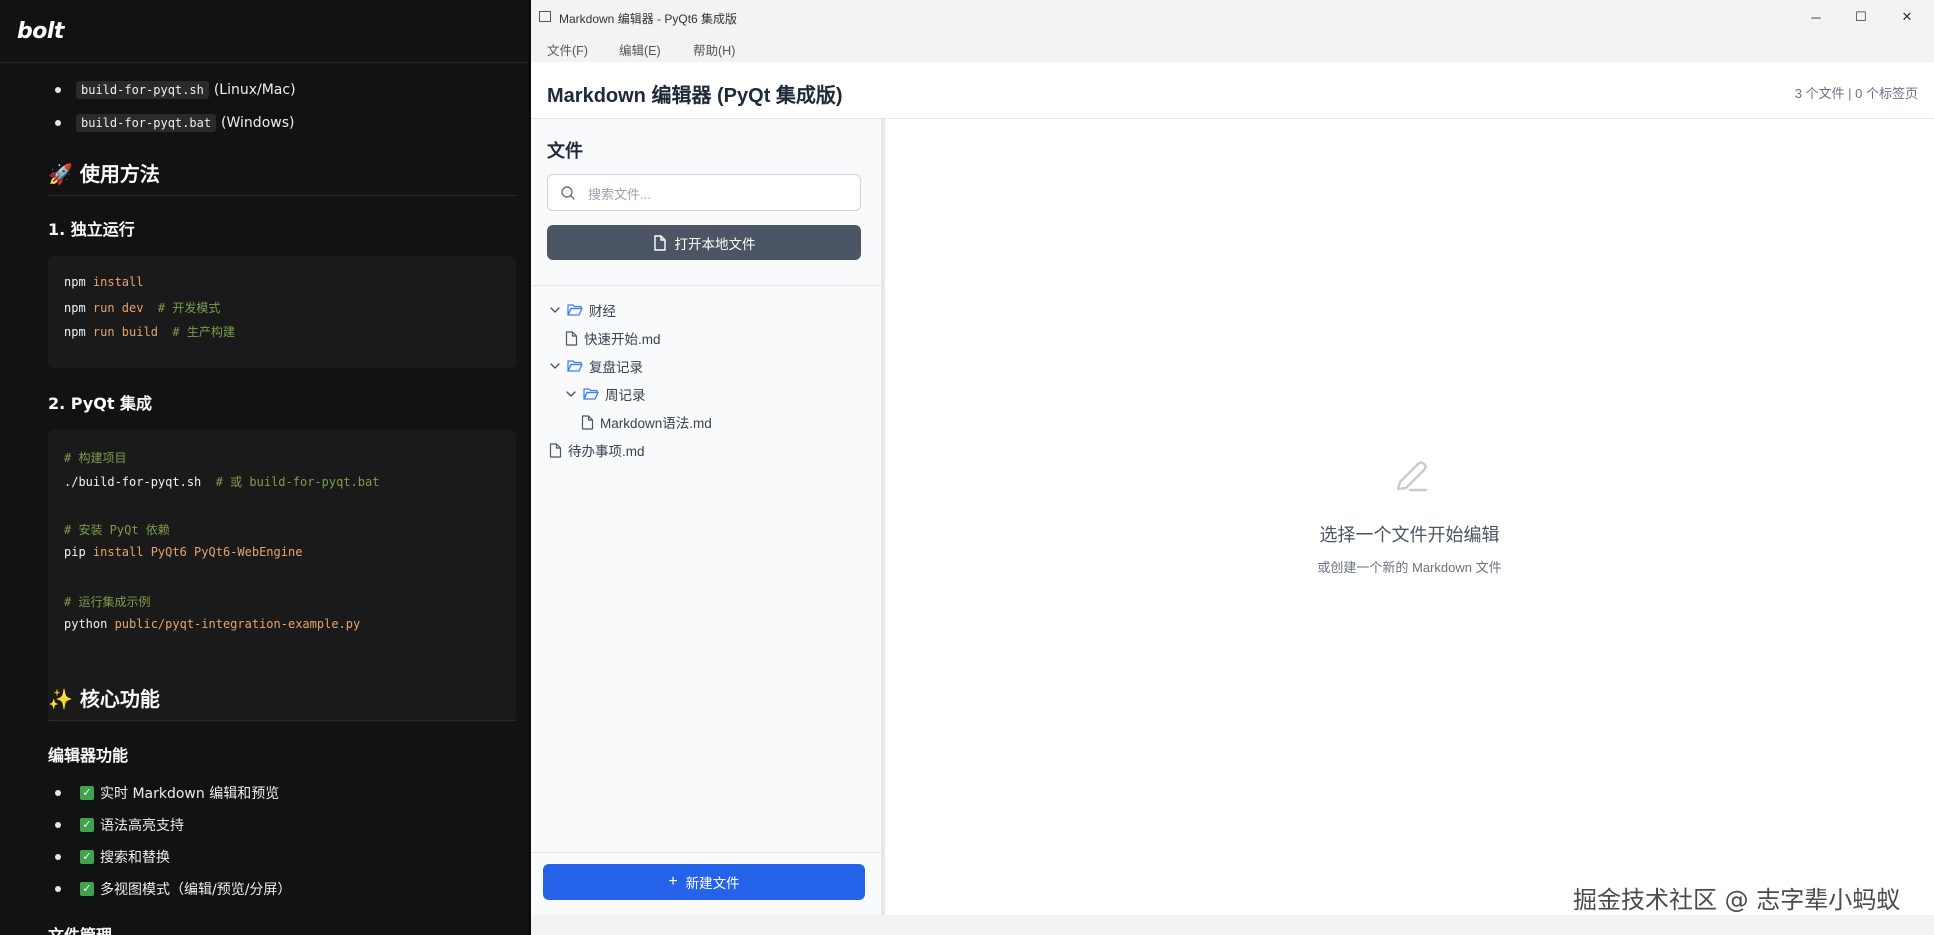 The height and width of the screenshot is (935, 1934). Describe the element at coordinates (673, 881) in the screenshot. I see `plus-icon: +` at that location.